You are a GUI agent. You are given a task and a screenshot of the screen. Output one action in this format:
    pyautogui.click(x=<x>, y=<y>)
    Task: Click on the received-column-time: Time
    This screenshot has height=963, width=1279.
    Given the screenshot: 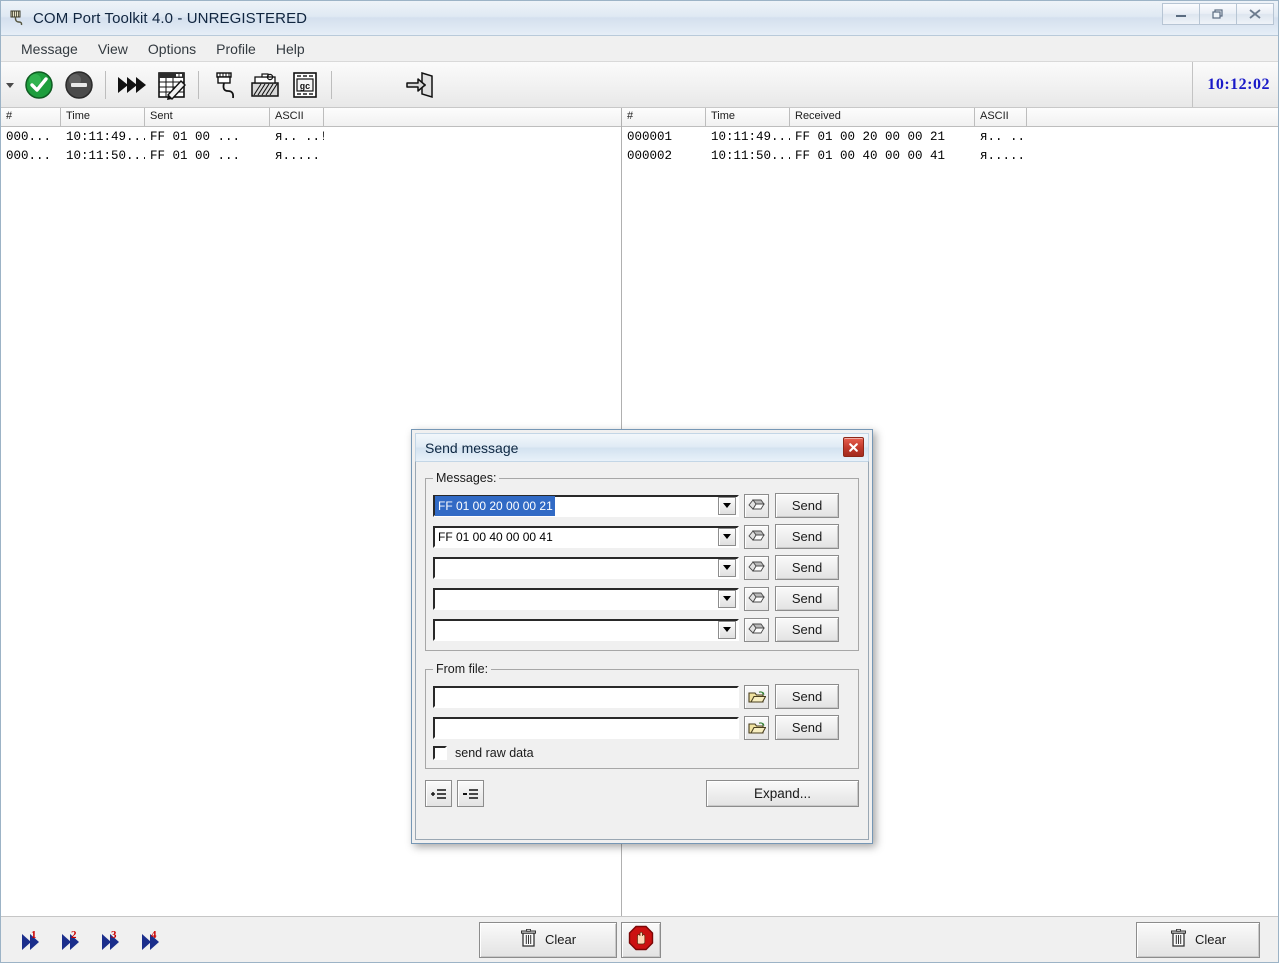 What is the action you would take?
    pyautogui.click(x=748, y=117)
    